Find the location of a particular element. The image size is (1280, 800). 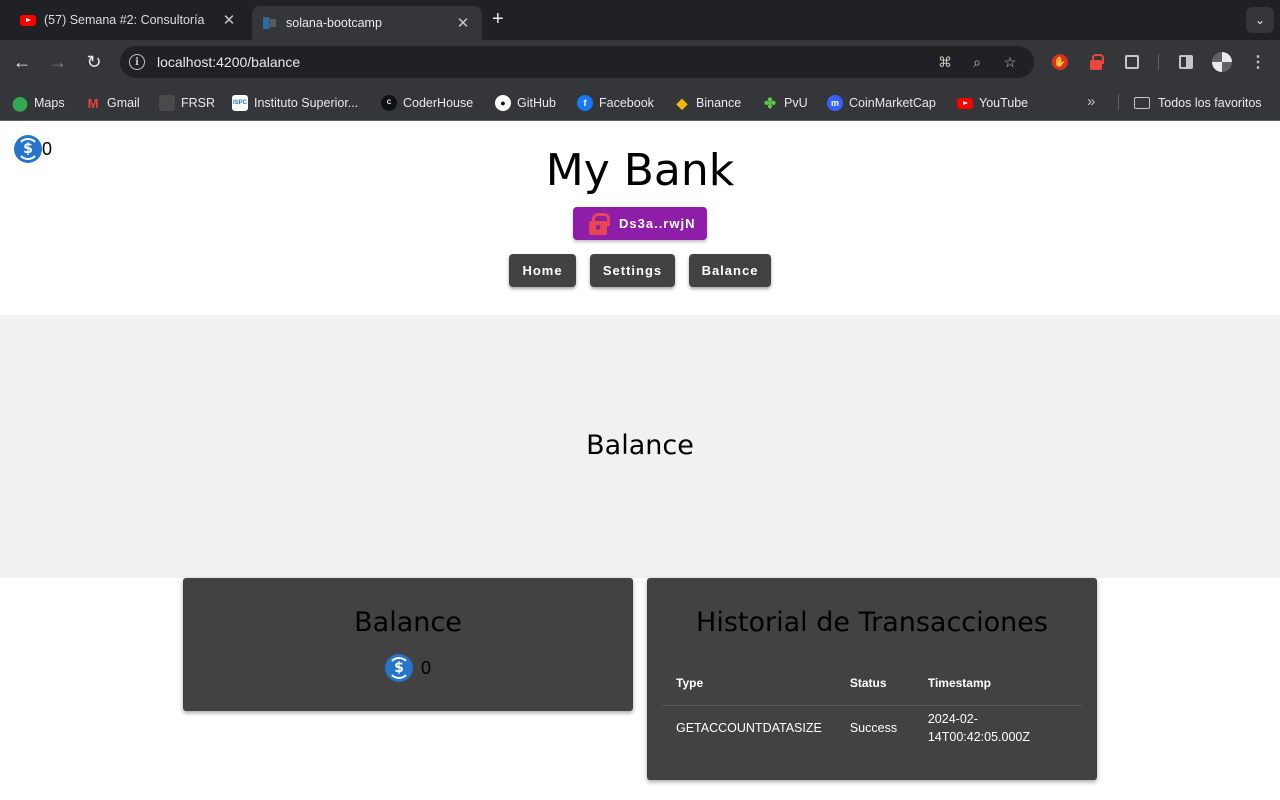

hero-title: Balance is located at coordinates (640, 445).